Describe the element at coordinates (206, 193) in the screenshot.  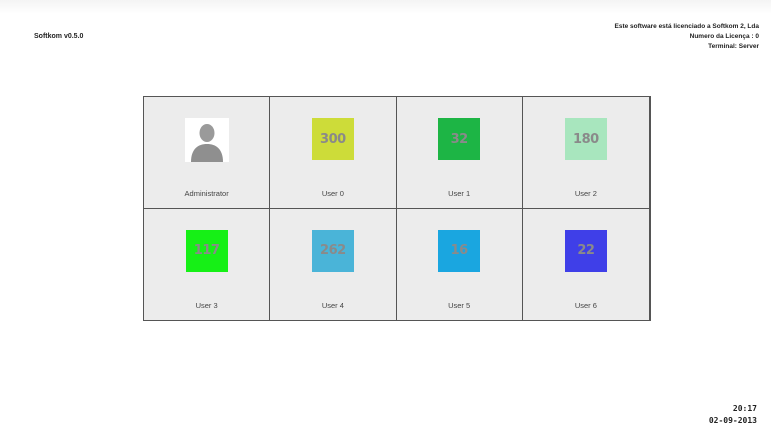
I see `user-name-label: Administrator` at that location.